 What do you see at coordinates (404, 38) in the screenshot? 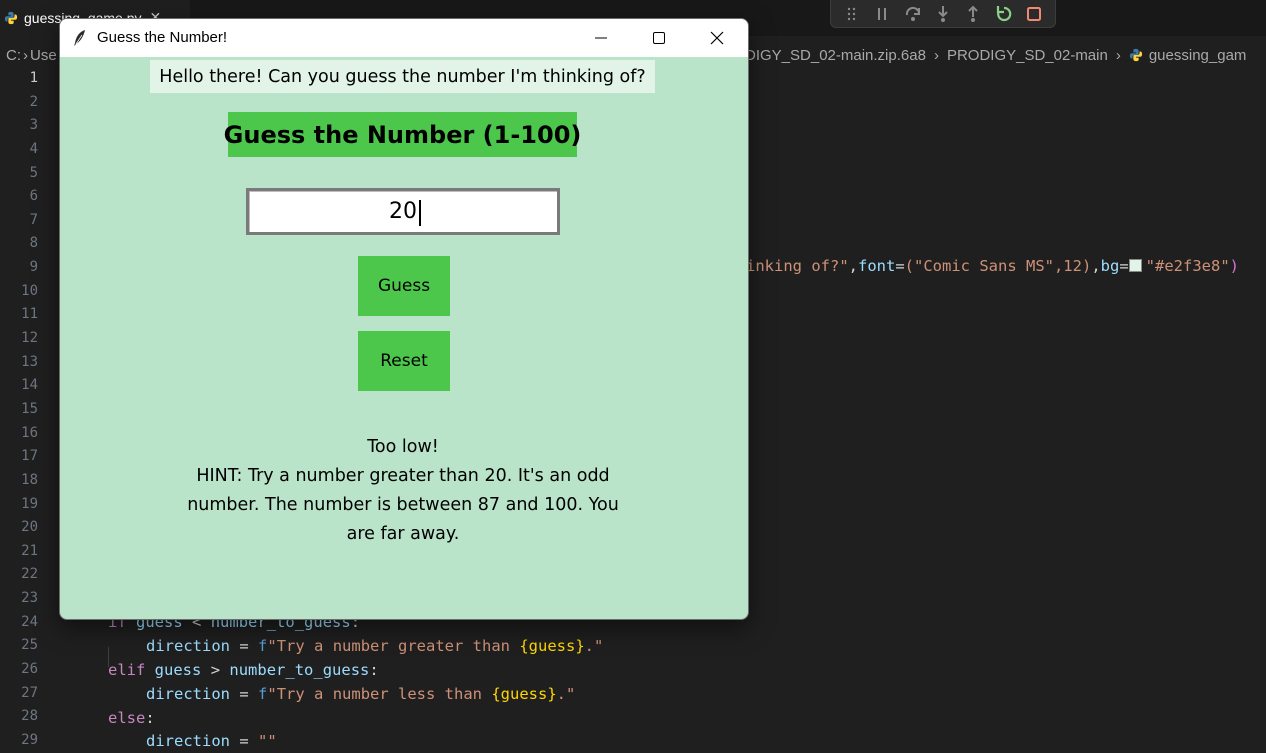
I see `window-titlebar: Guess the Number!` at bounding box center [404, 38].